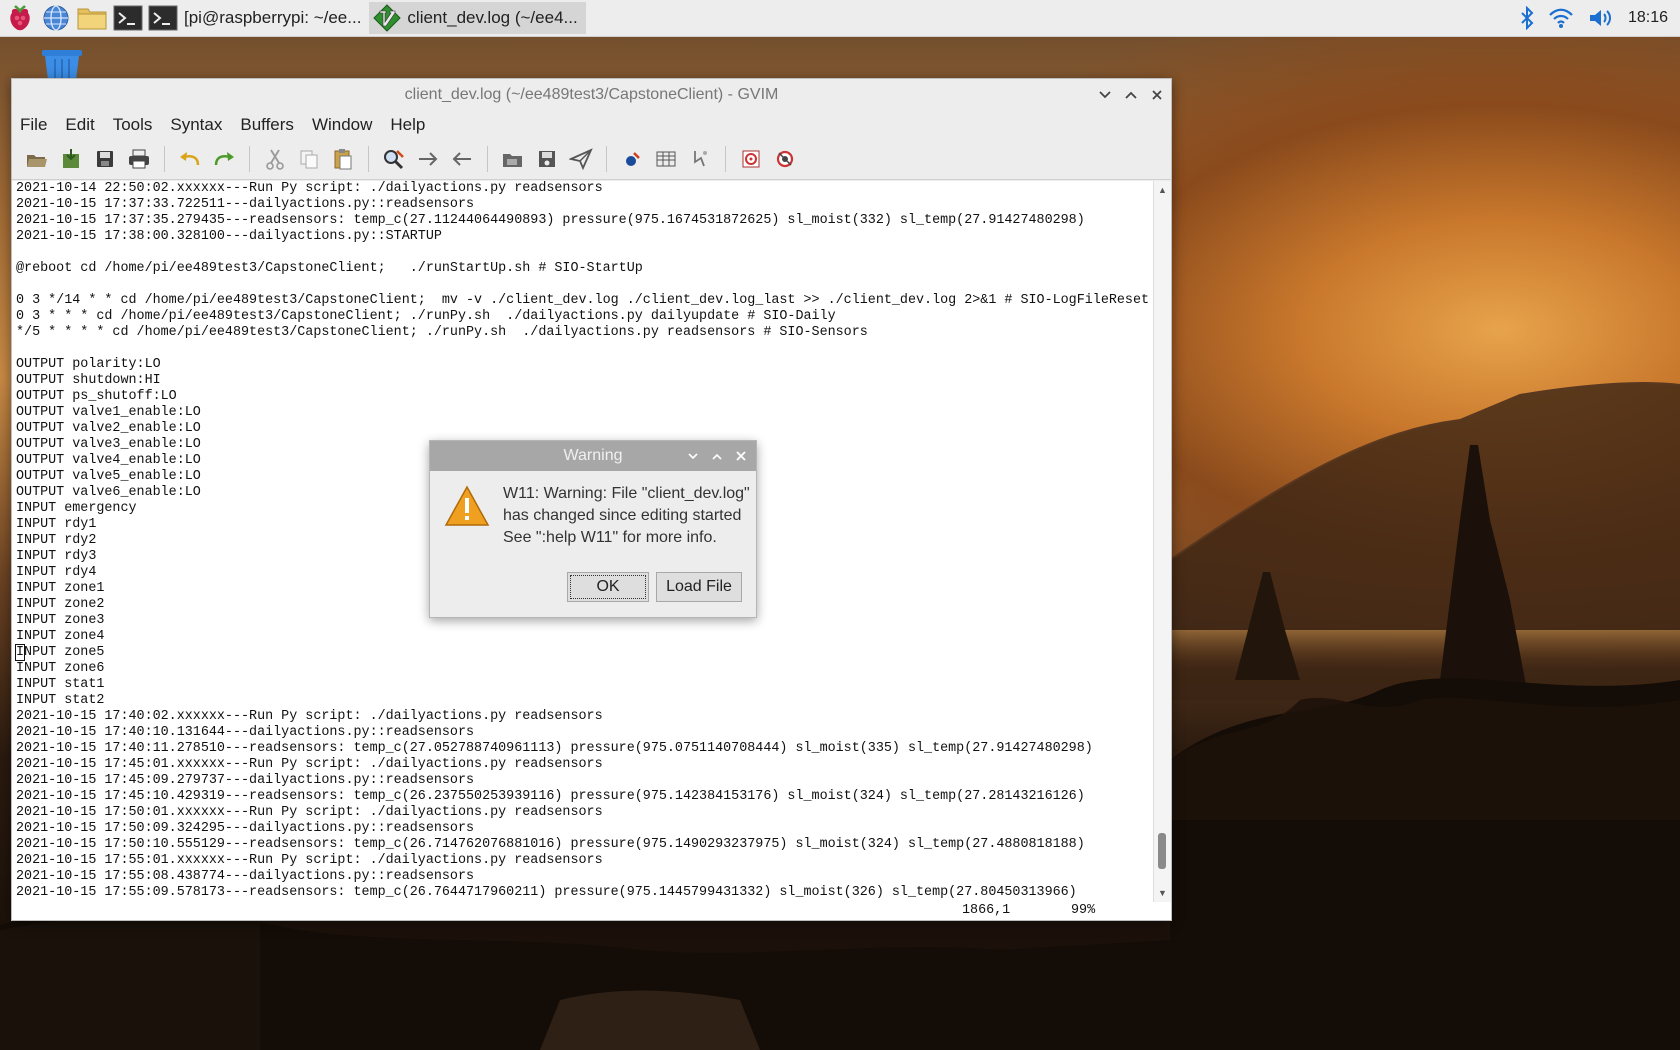 The image size is (1680, 1050). I want to click on editor-line: INPUT zone6, so click(582, 669).